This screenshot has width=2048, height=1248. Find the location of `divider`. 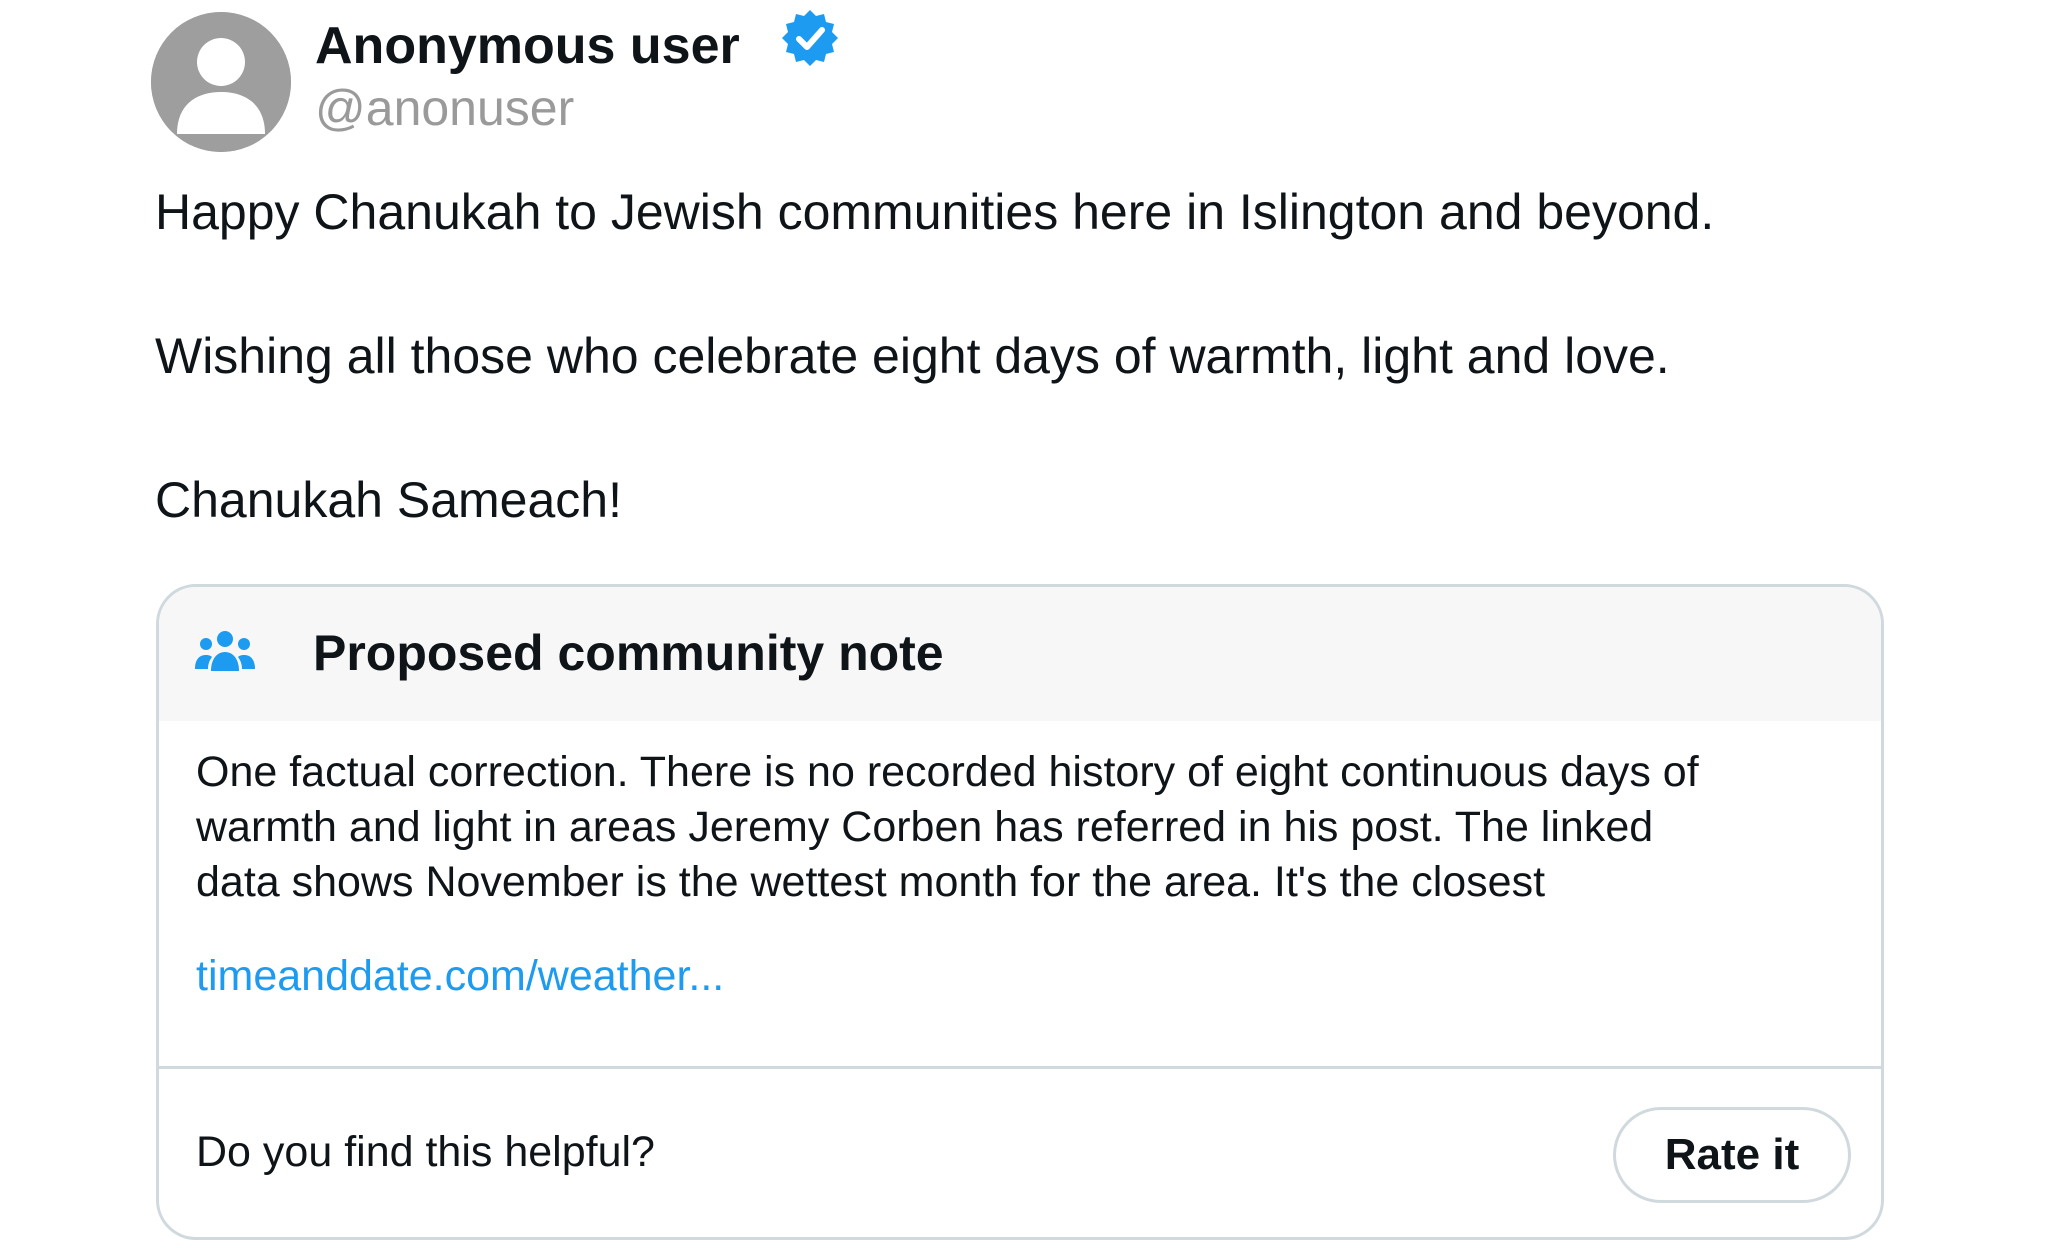

divider is located at coordinates (1020, 1067).